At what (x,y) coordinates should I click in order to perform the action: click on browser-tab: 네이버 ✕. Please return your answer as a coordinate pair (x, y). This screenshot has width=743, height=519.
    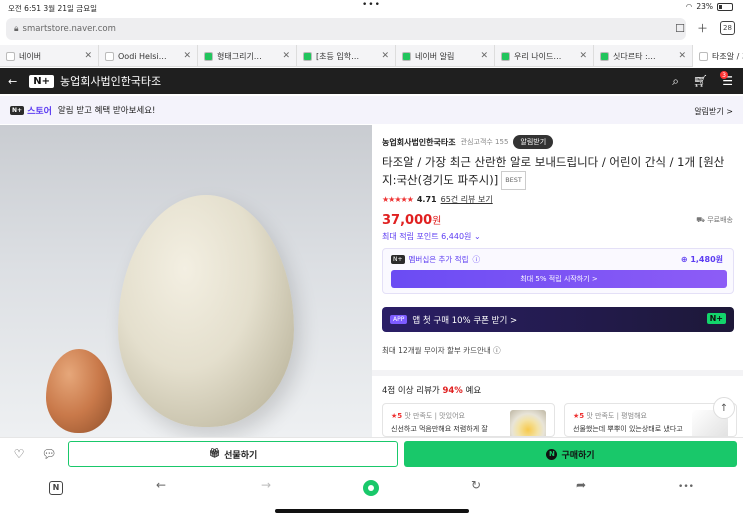
    Looking at the image, I should click on (49, 56).